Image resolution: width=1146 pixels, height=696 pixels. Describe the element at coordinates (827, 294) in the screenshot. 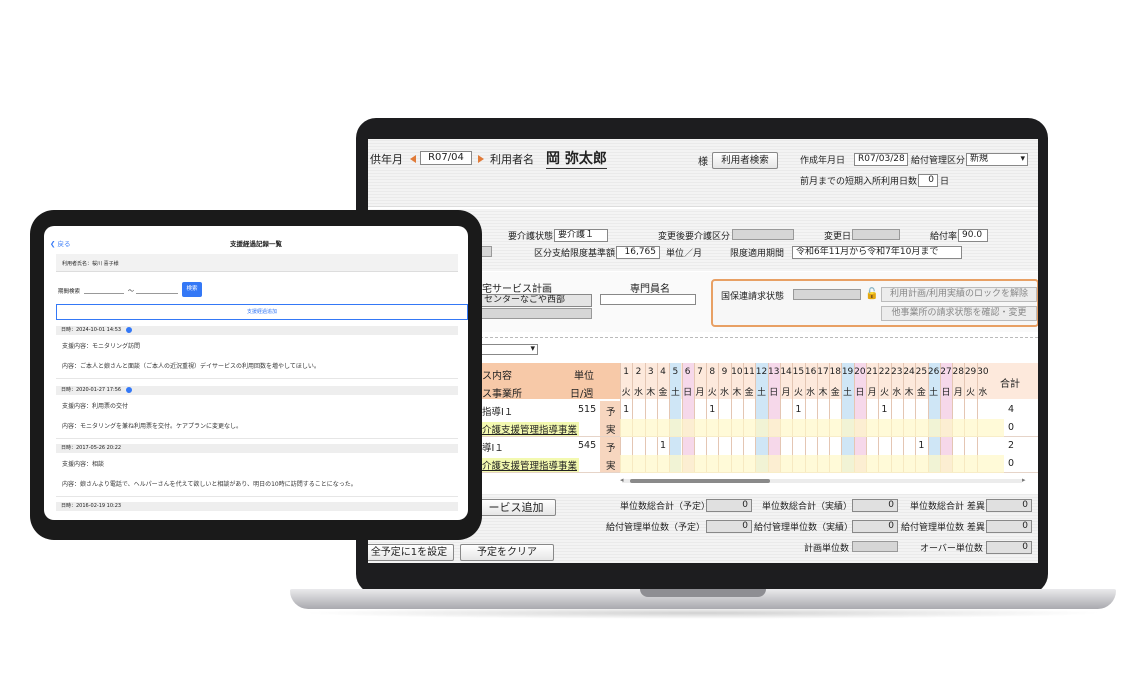

I see `national-claim-field` at that location.